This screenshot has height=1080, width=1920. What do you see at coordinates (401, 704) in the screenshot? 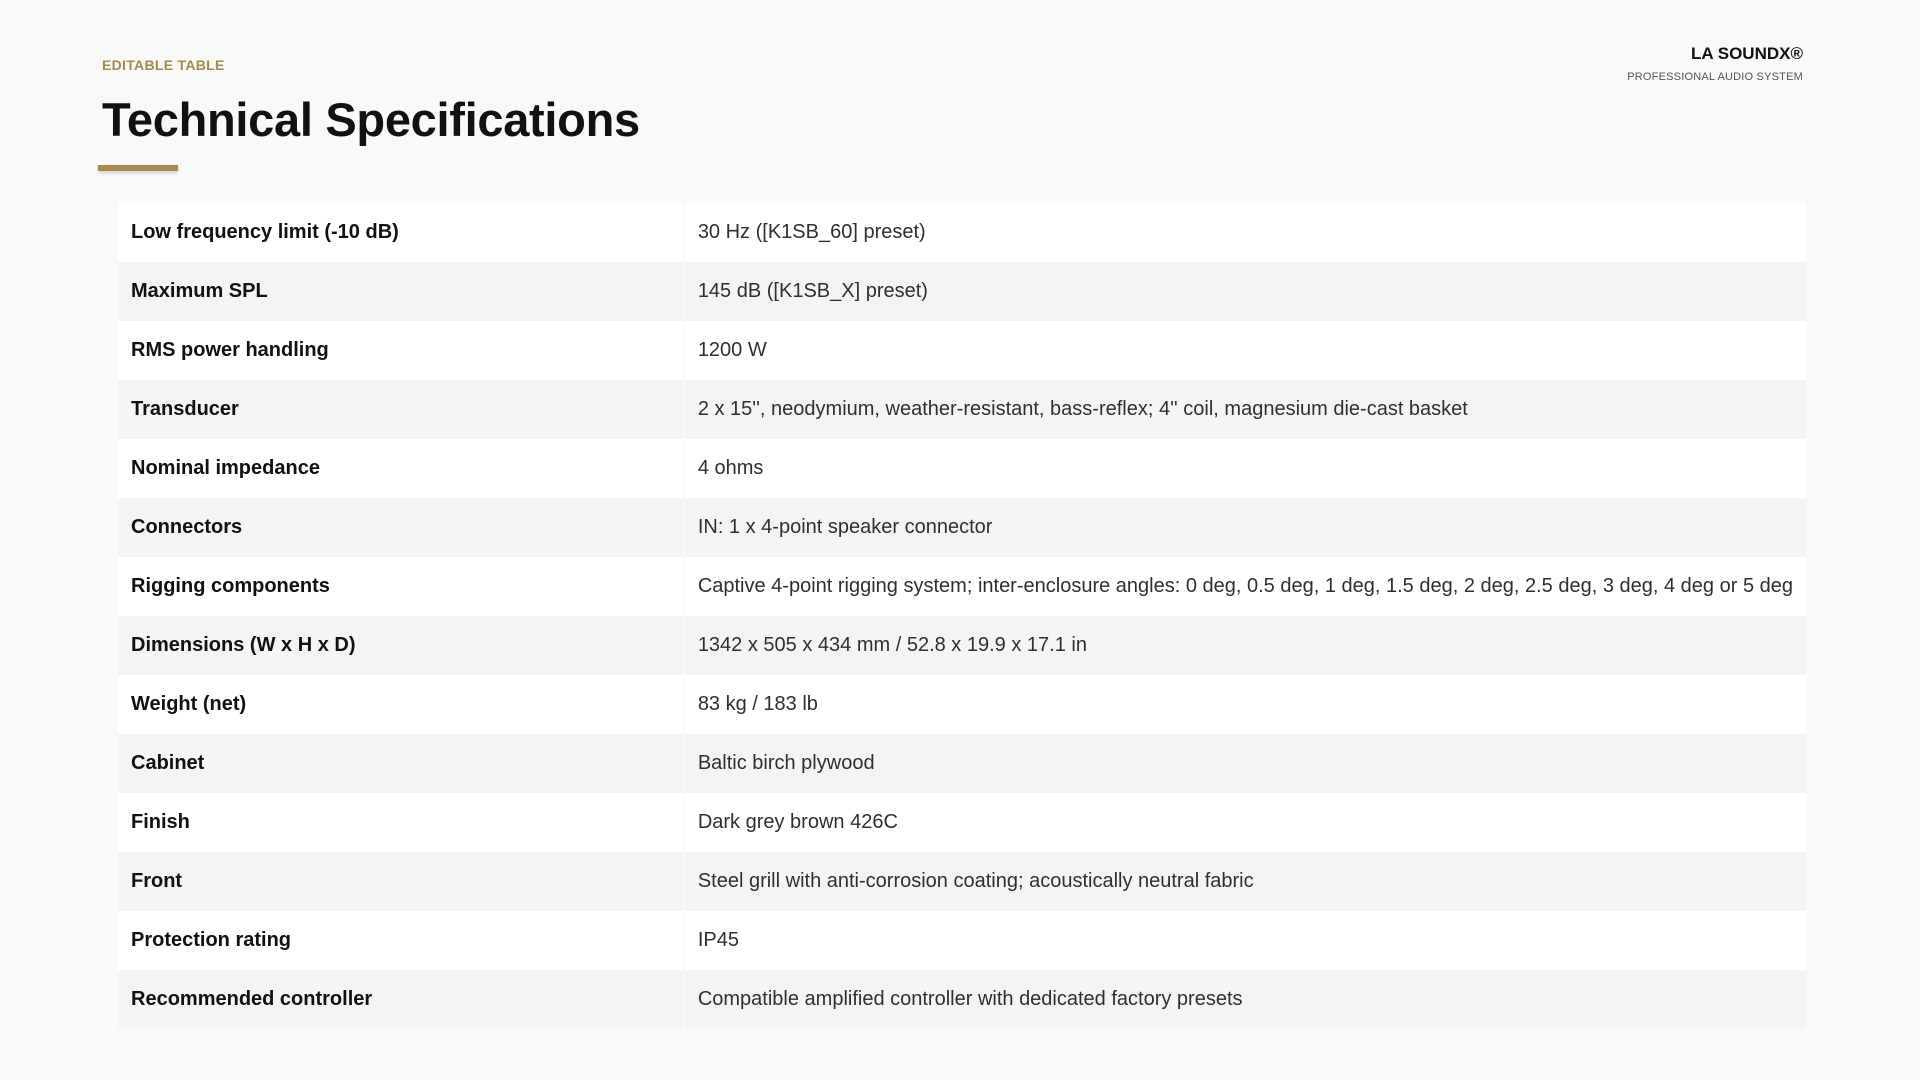
I see `spec-label: Weight (net)` at bounding box center [401, 704].